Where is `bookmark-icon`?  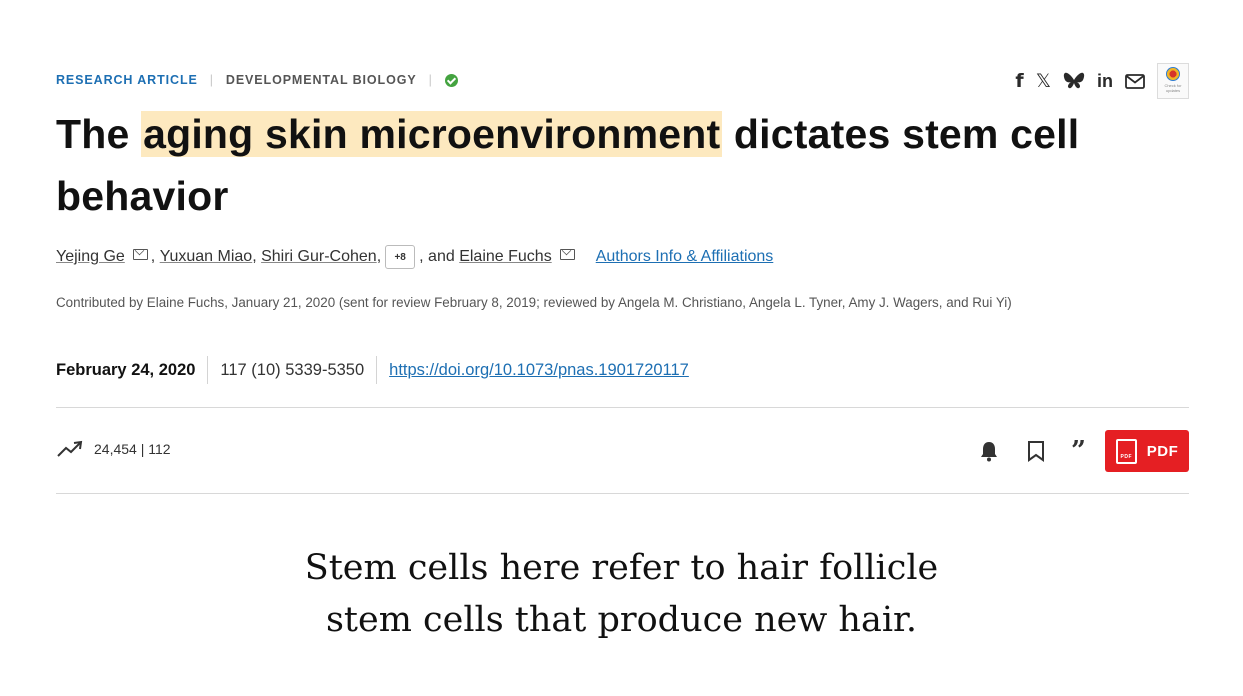 bookmark-icon is located at coordinates (1036, 451).